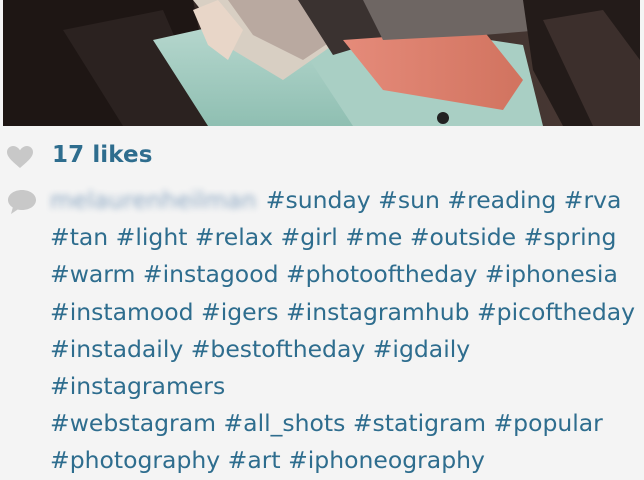 The width and height of the screenshot is (644, 480). What do you see at coordinates (444, 200) in the screenshot?
I see `caption-line: #sunday #sun #reading #rva` at bounding box center [444, 200].